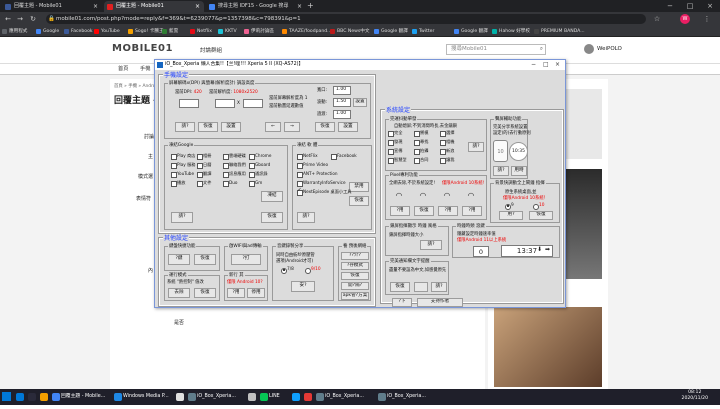  Describe the element at coordinates (496, 49) in the screenshot. I see `search-input: 搜尋Mobile01 ⌕` at that location.